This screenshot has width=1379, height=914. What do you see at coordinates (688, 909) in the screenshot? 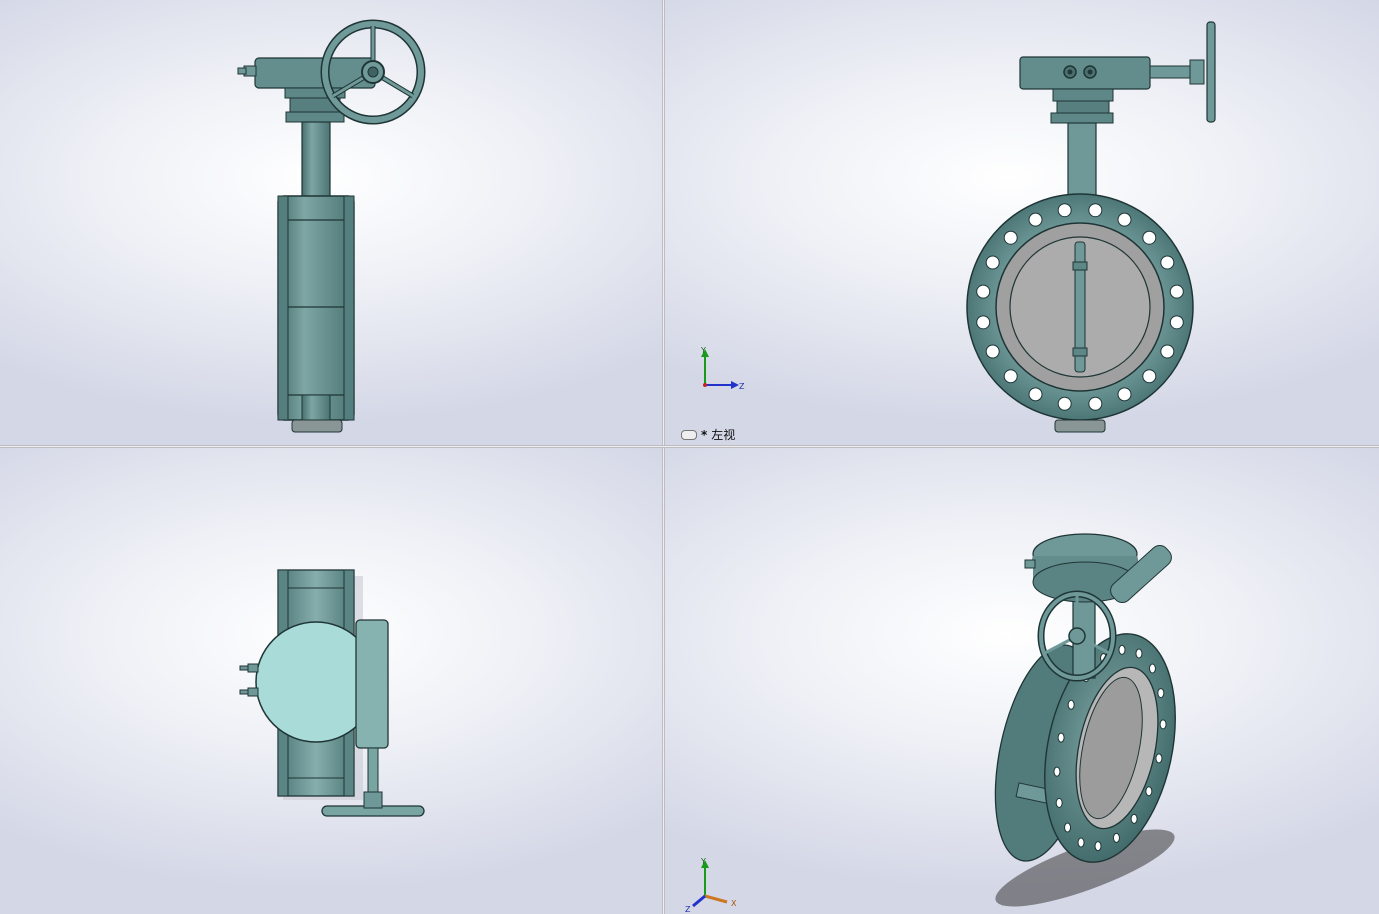
I see `triad-iso-z-label: Z` at bounding box center [688, 909].